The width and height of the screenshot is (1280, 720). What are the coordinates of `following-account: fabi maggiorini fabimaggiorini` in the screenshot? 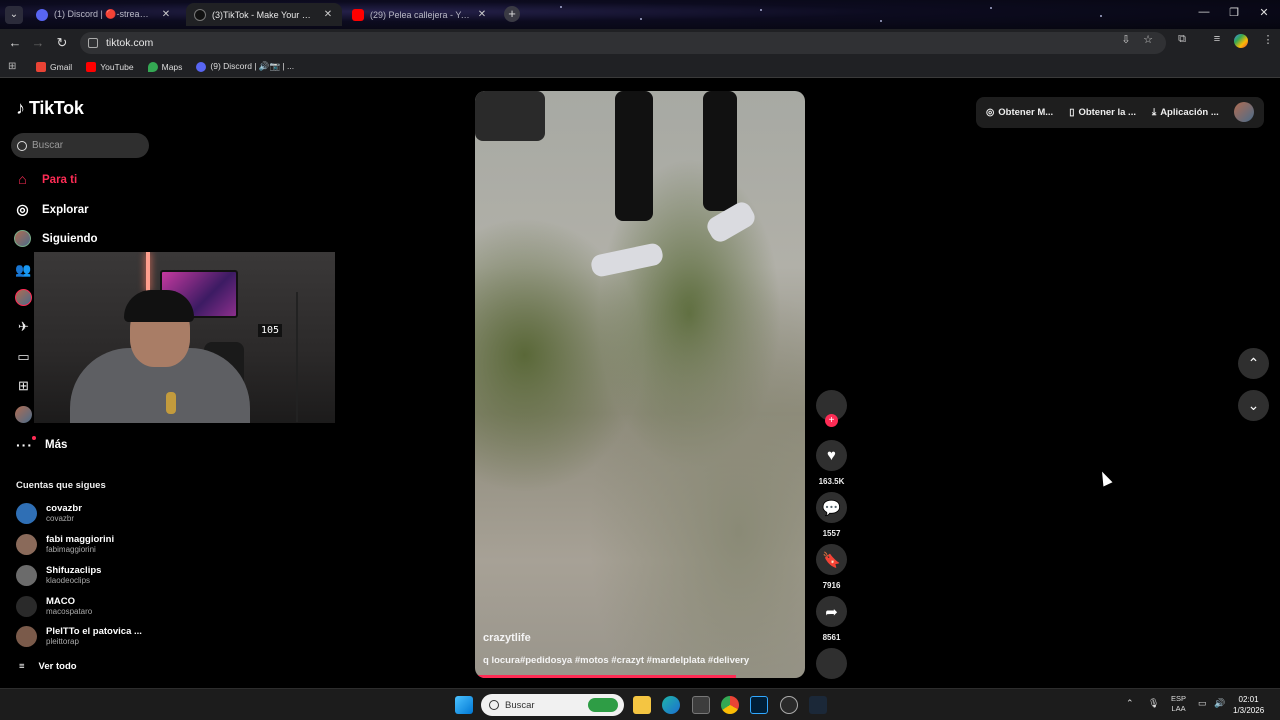 It's located at (65, 544).